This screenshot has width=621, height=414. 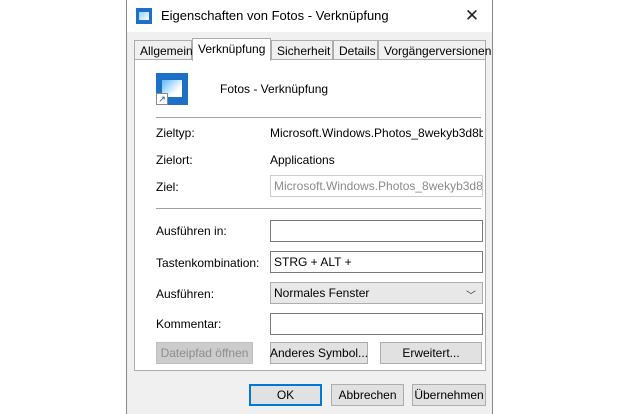 What do you see at coordinates (376, 133) in the screenshot?
I see `zieltyp-value: Microsoft.Windows.Photos_8wekyb3d8bbwe` at bounding box center [376, 133].